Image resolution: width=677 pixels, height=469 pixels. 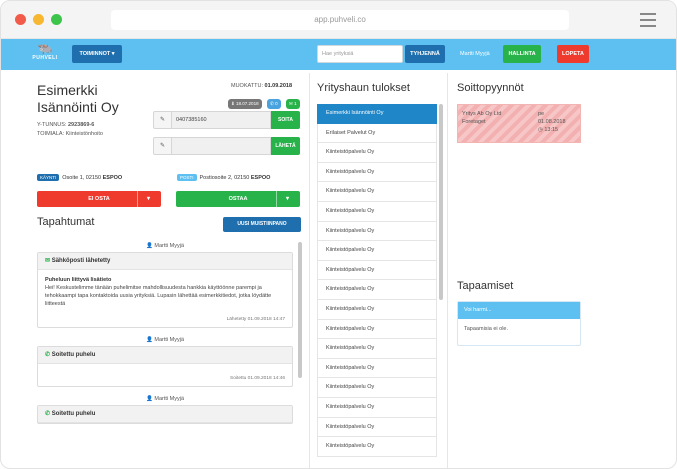 I want to click on call-request-contact: Foretaget, so click(x=474, y=122).